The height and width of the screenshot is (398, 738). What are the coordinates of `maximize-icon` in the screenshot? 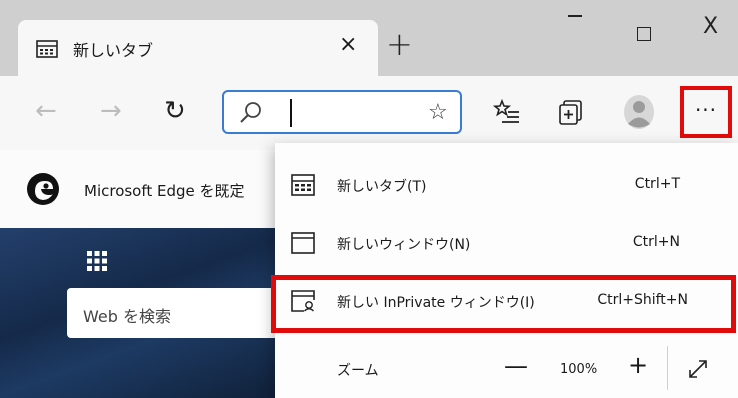 It's located at (644, 34).